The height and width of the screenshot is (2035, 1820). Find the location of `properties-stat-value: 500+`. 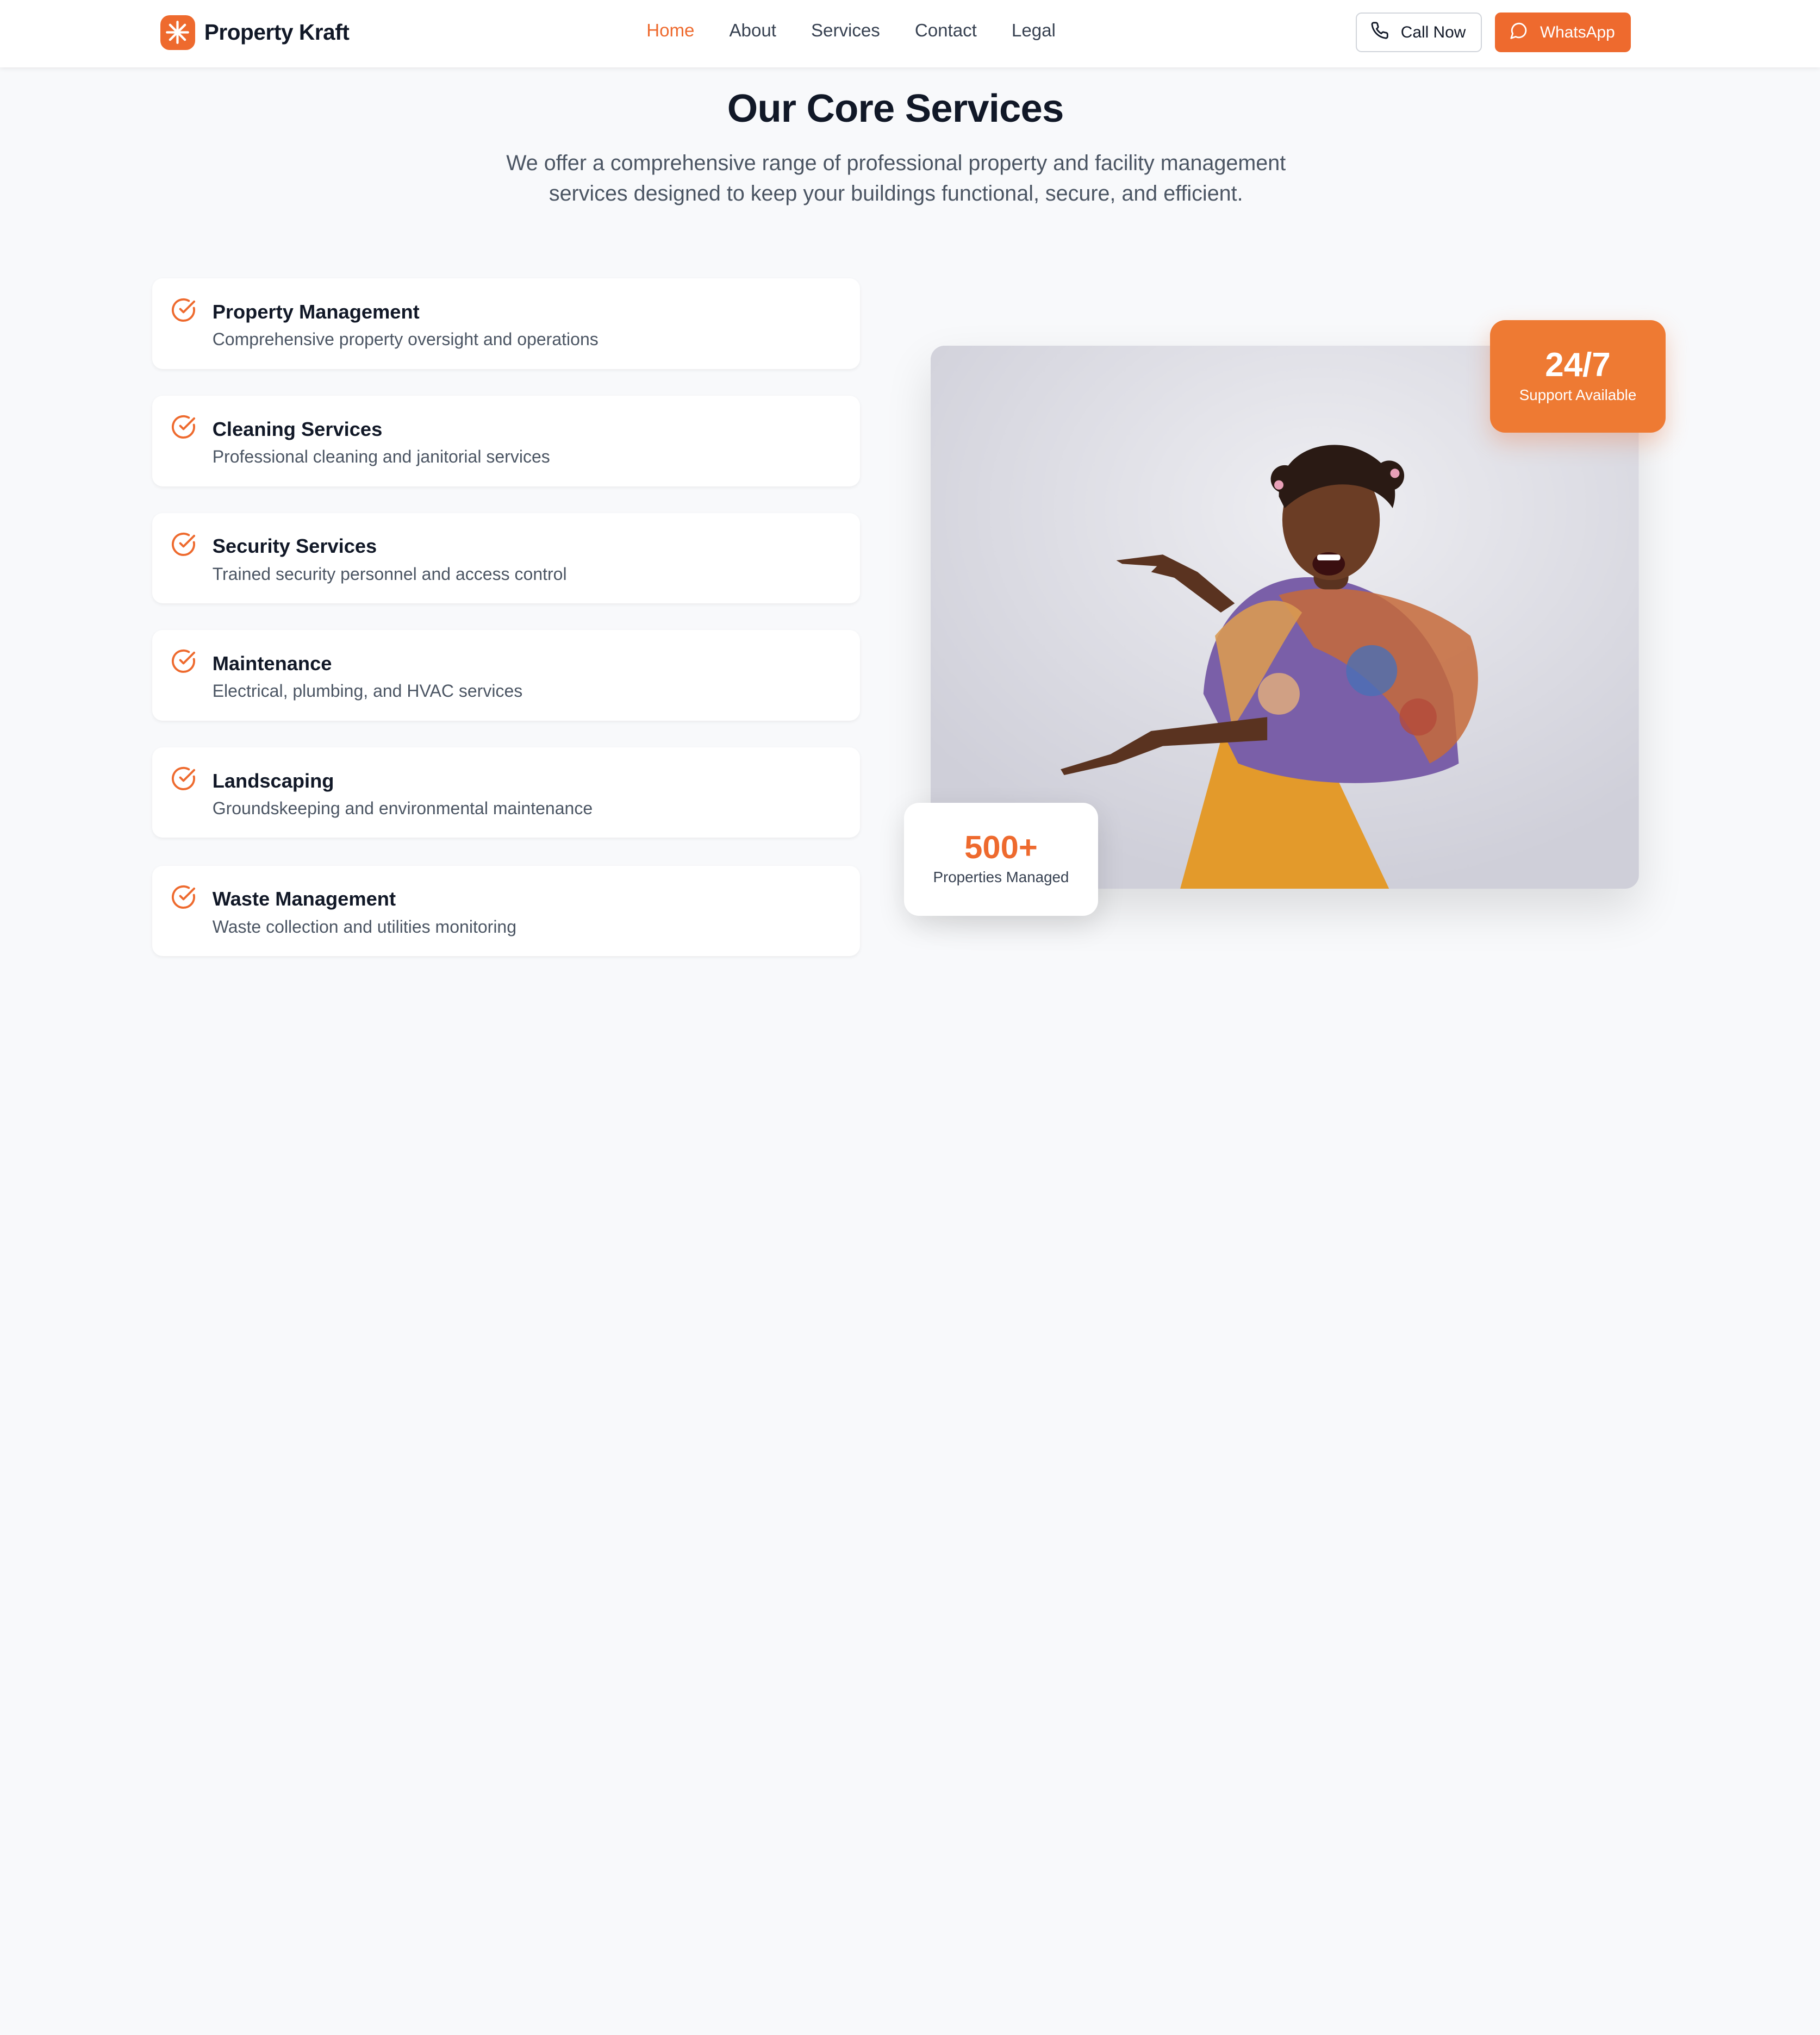

properties-stat-value: 500+ is located at coordinates (1001, 847).